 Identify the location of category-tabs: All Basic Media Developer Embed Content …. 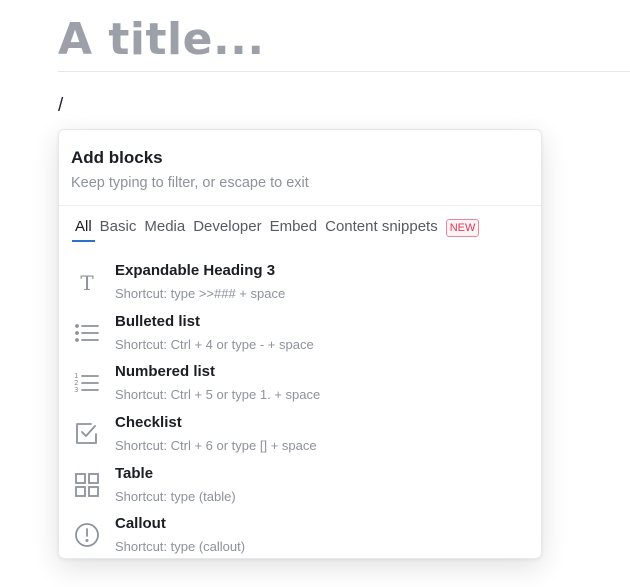
(276, 233).